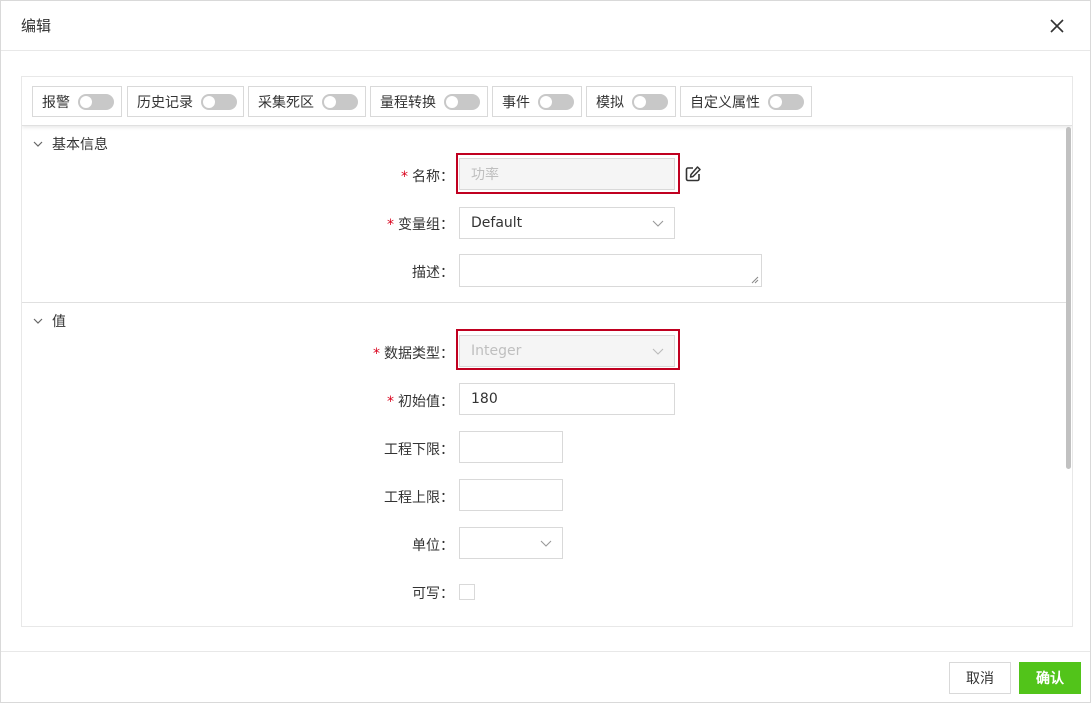  What do you see at coordinates (419, 354) in the screenshot?
I see `type-label-text: 数据类型：` at bounding box center [419, 354].